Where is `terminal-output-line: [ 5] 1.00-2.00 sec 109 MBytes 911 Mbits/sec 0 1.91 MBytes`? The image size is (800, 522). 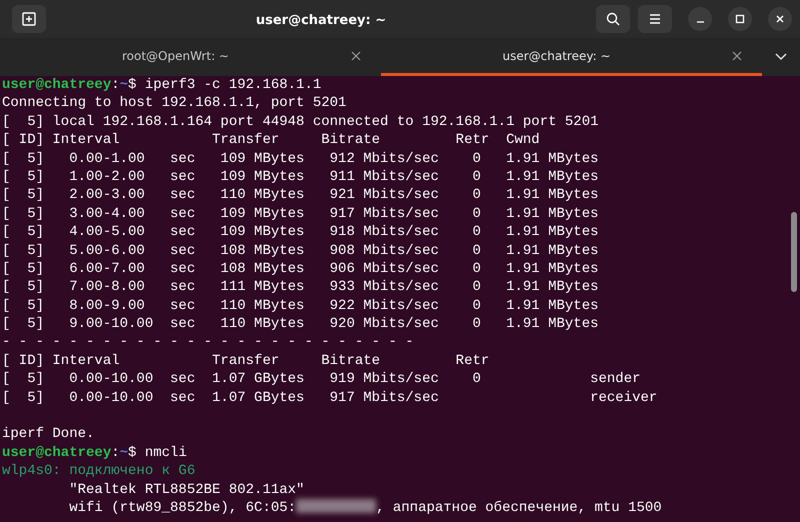 terminal-output-line: [ 5] 1.00-2.00 sec 109 MBytes 911 Mbits/sec 0 1.91 MBytes is located at coordinates (300, 176).